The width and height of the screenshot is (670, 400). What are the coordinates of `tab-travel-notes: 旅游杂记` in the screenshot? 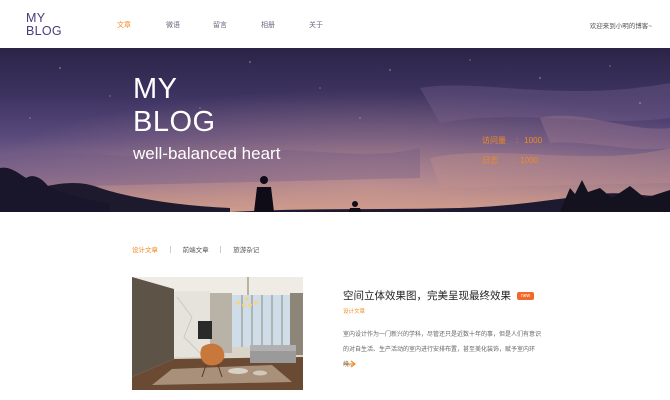 It's located at (246, 249).